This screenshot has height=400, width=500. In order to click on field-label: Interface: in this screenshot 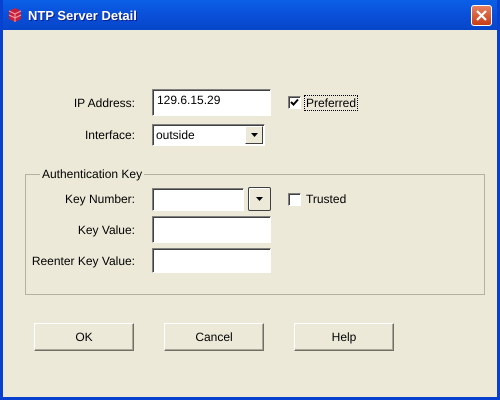, I will do `click(109, 135)`.